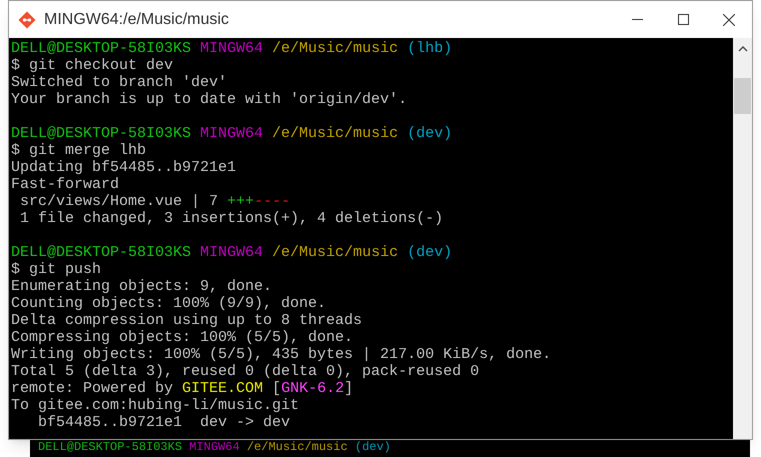  I want to click on terminal-text: ], so click(349, 388).